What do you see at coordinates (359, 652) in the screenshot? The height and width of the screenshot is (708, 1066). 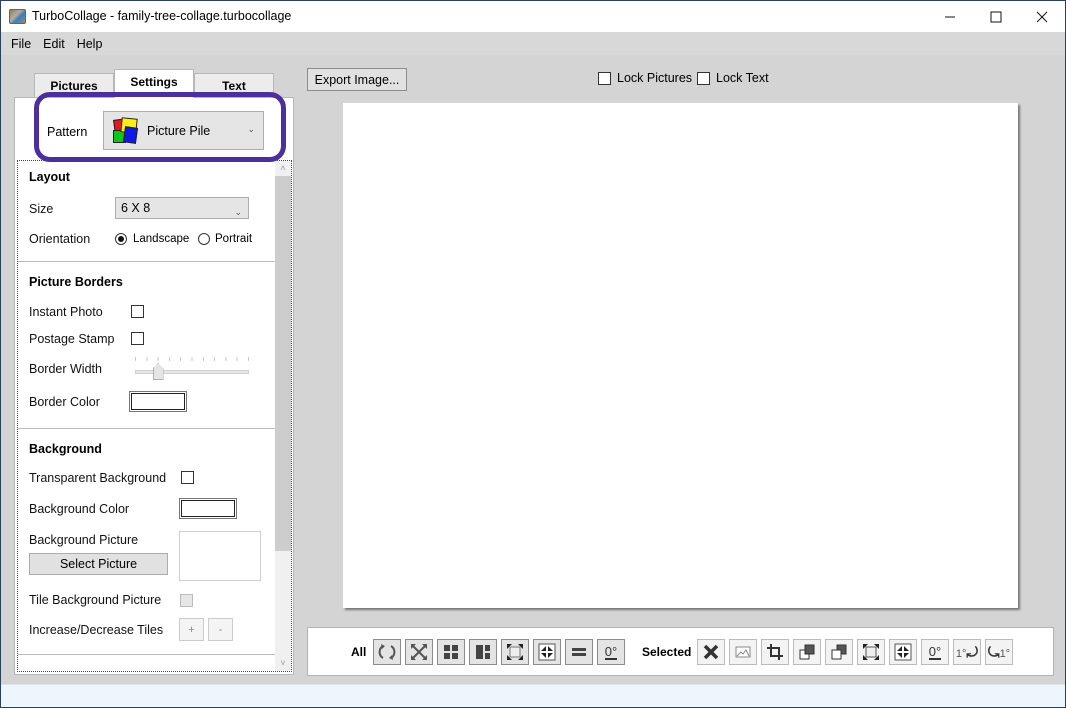 I see `all-label: All` at bounding box center [359, 652].